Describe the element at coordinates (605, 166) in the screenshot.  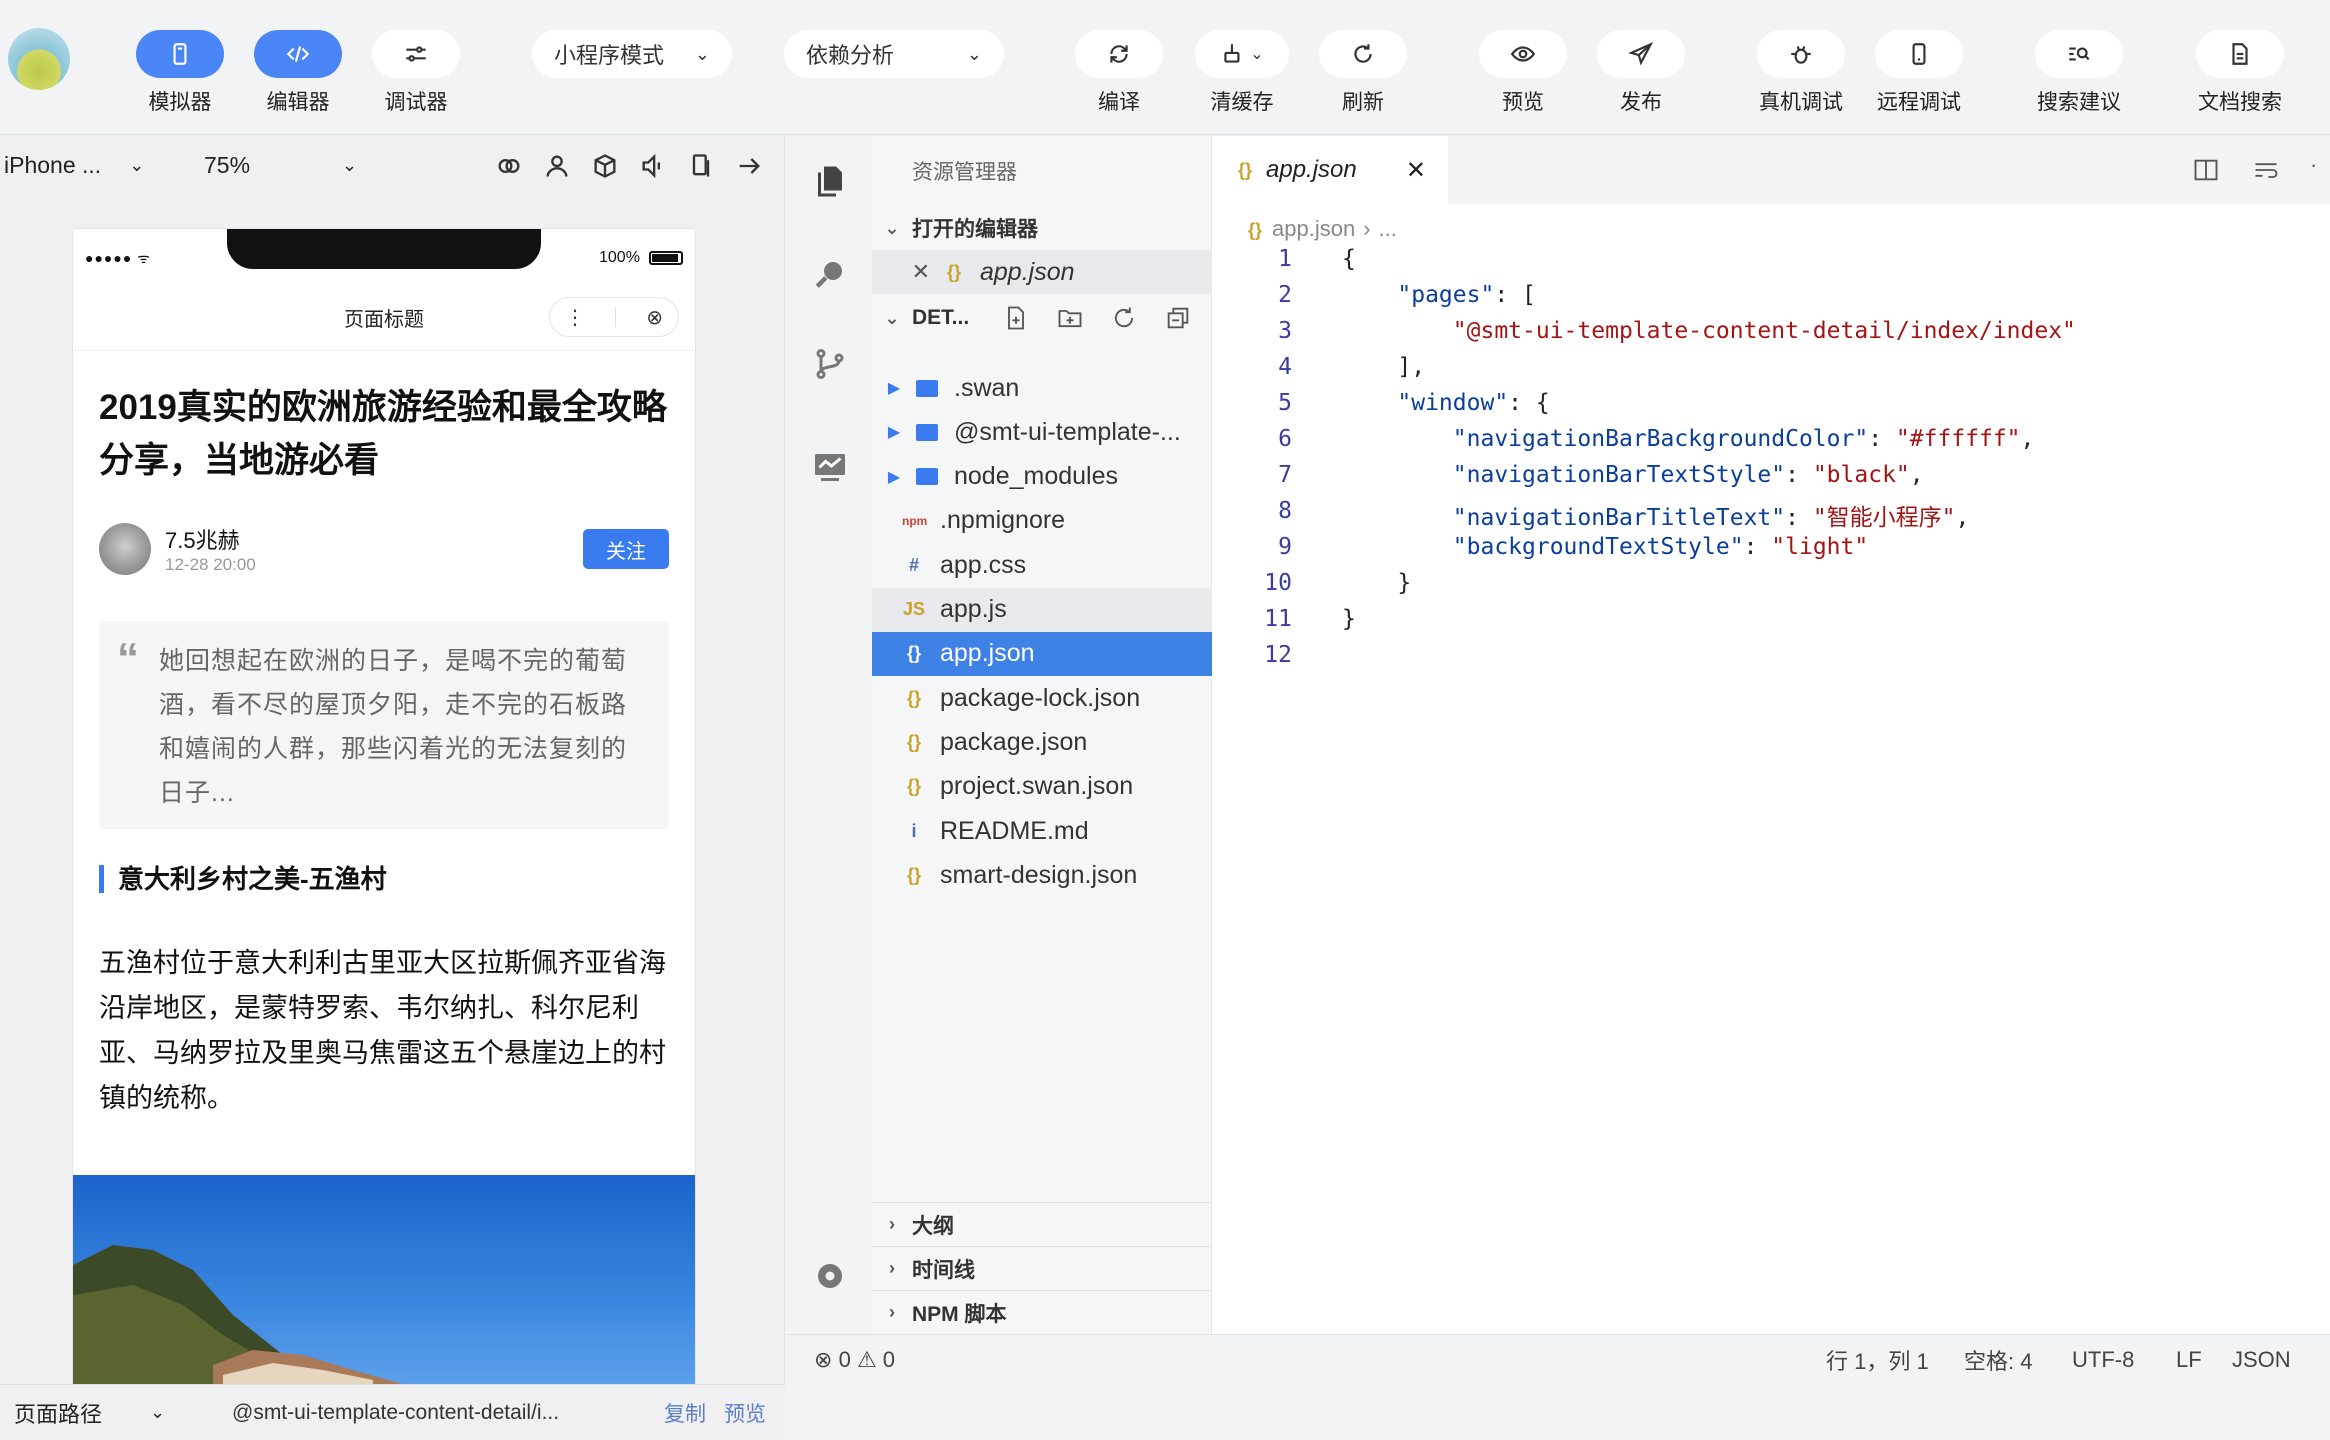
I see `cube-icon` at that location.